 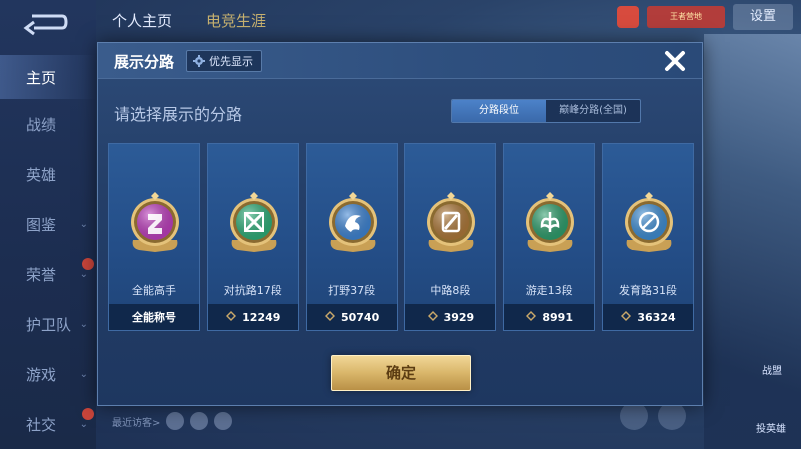 What do you see at coordinates (686, 17) in the screenshot?
I see `promo-banner: 王者营地` at bounding box center [686, 17].